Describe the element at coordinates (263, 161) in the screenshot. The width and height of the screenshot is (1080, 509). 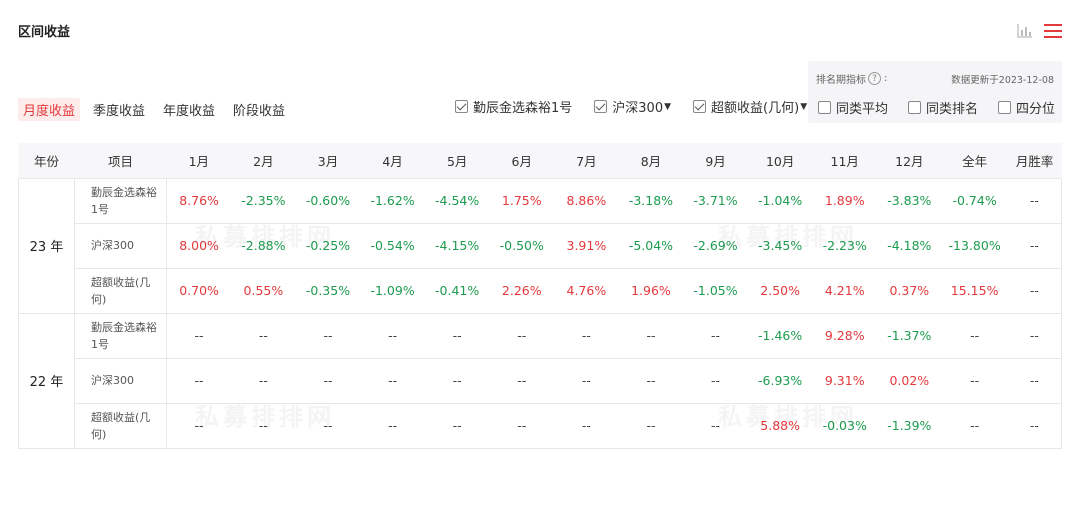
I see `column-header: 2月` at that location.